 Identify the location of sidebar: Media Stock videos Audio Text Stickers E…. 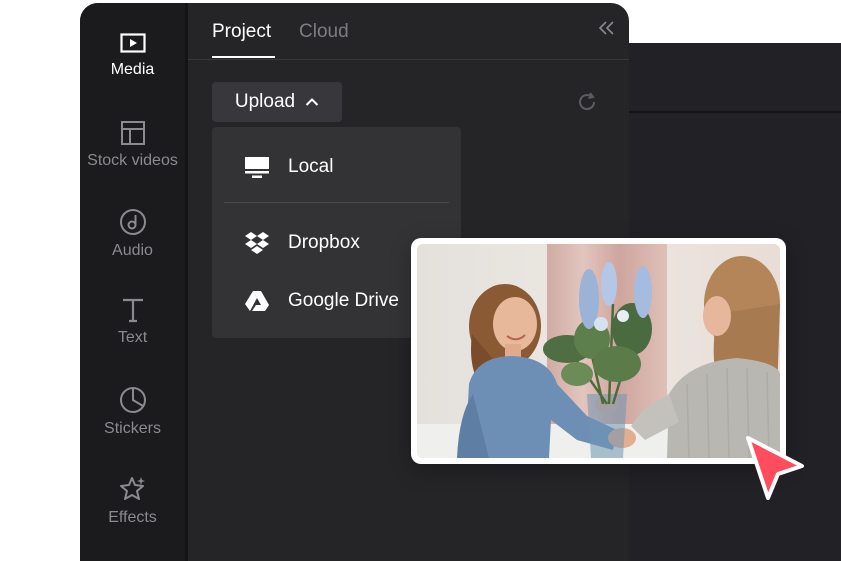
(134, 282).